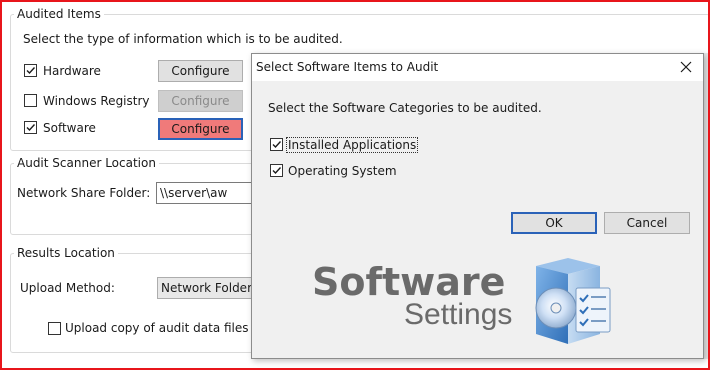  What do you see at coordinates (157, 328) in the screenshot?
I see `upload-copy-label: Upload copy of audit data files` at bounding box center [157, 328].